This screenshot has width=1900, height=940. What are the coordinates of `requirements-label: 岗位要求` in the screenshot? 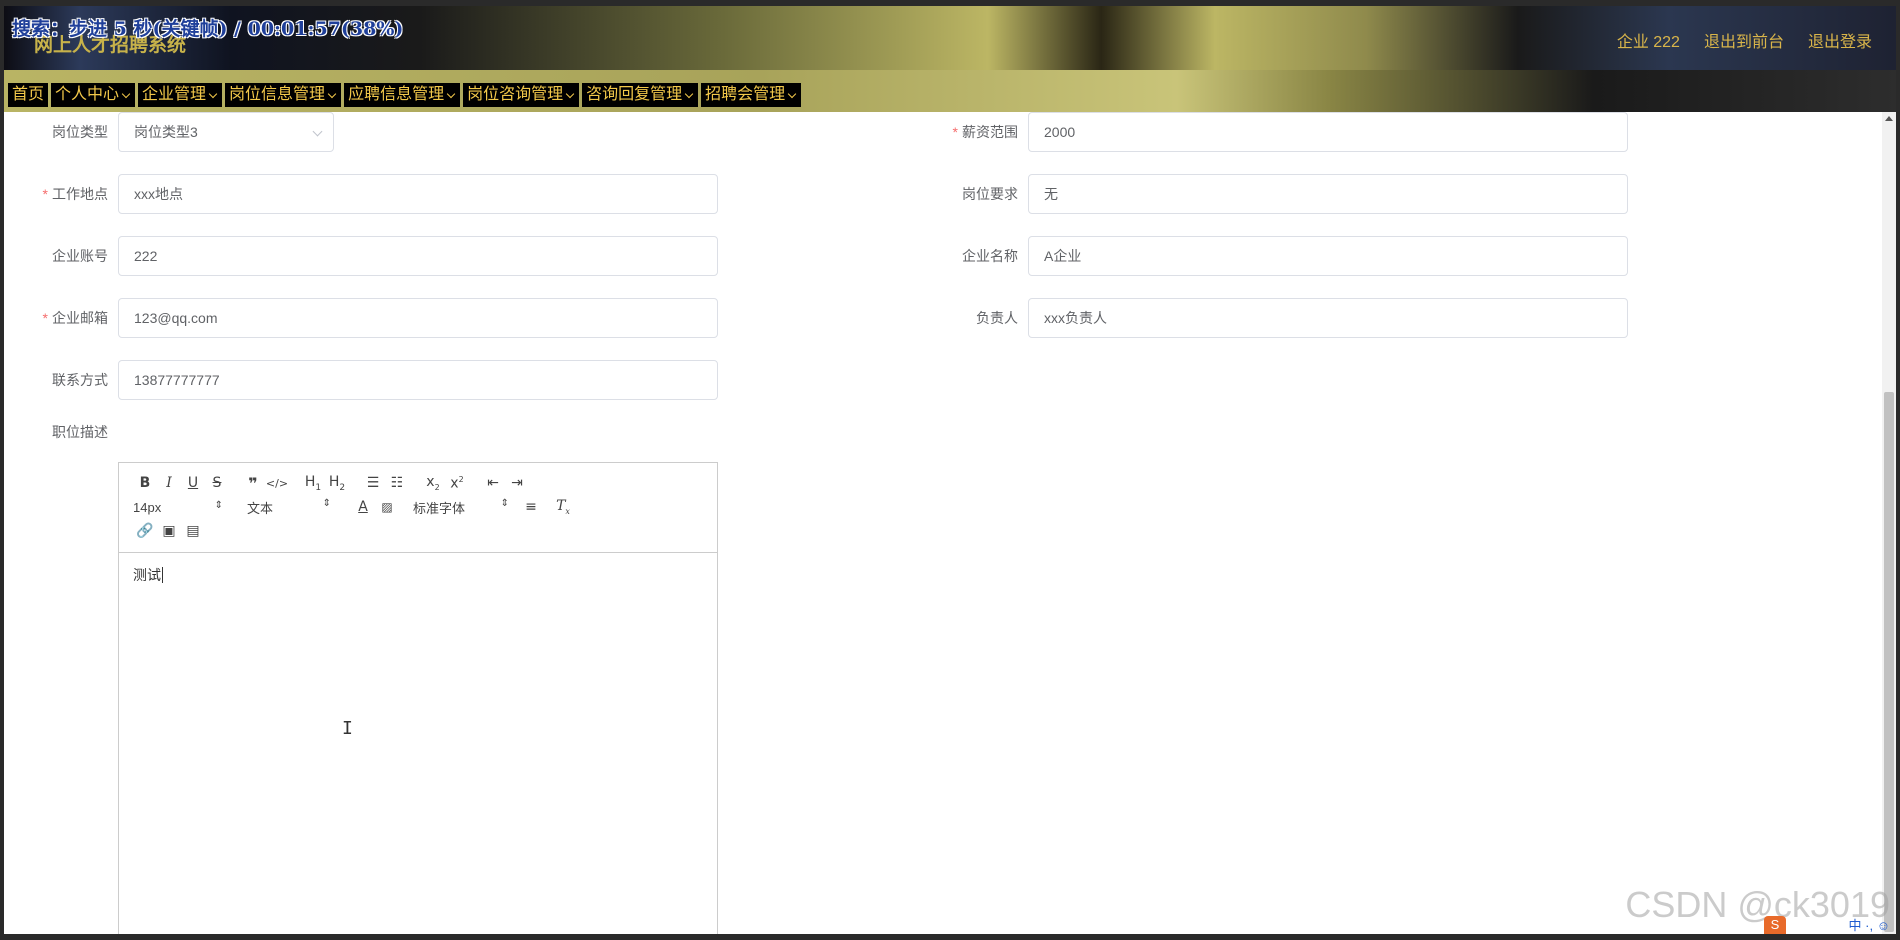 It's located at (990, 194).